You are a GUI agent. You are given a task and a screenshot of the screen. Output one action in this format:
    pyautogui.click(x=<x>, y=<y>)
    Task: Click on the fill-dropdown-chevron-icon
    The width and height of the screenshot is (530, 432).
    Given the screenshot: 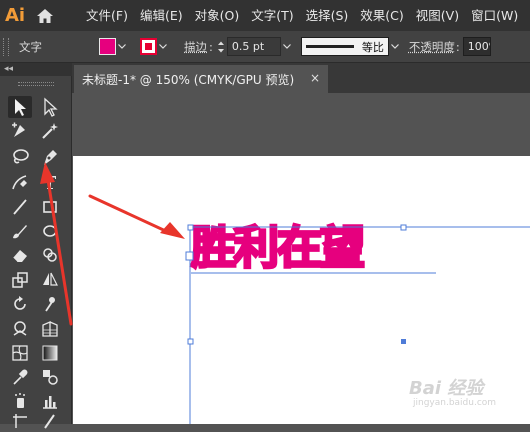 What is the action you would take?
    pyautogui.click(x=122, y=46)
    